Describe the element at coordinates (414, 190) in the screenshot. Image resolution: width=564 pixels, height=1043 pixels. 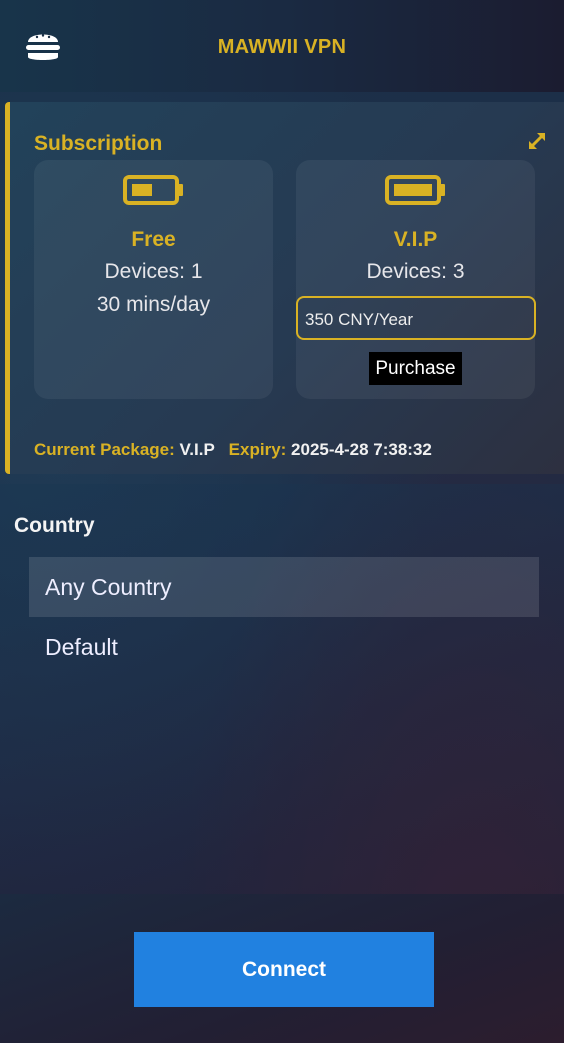
I see `battery-full-icon` at that location.